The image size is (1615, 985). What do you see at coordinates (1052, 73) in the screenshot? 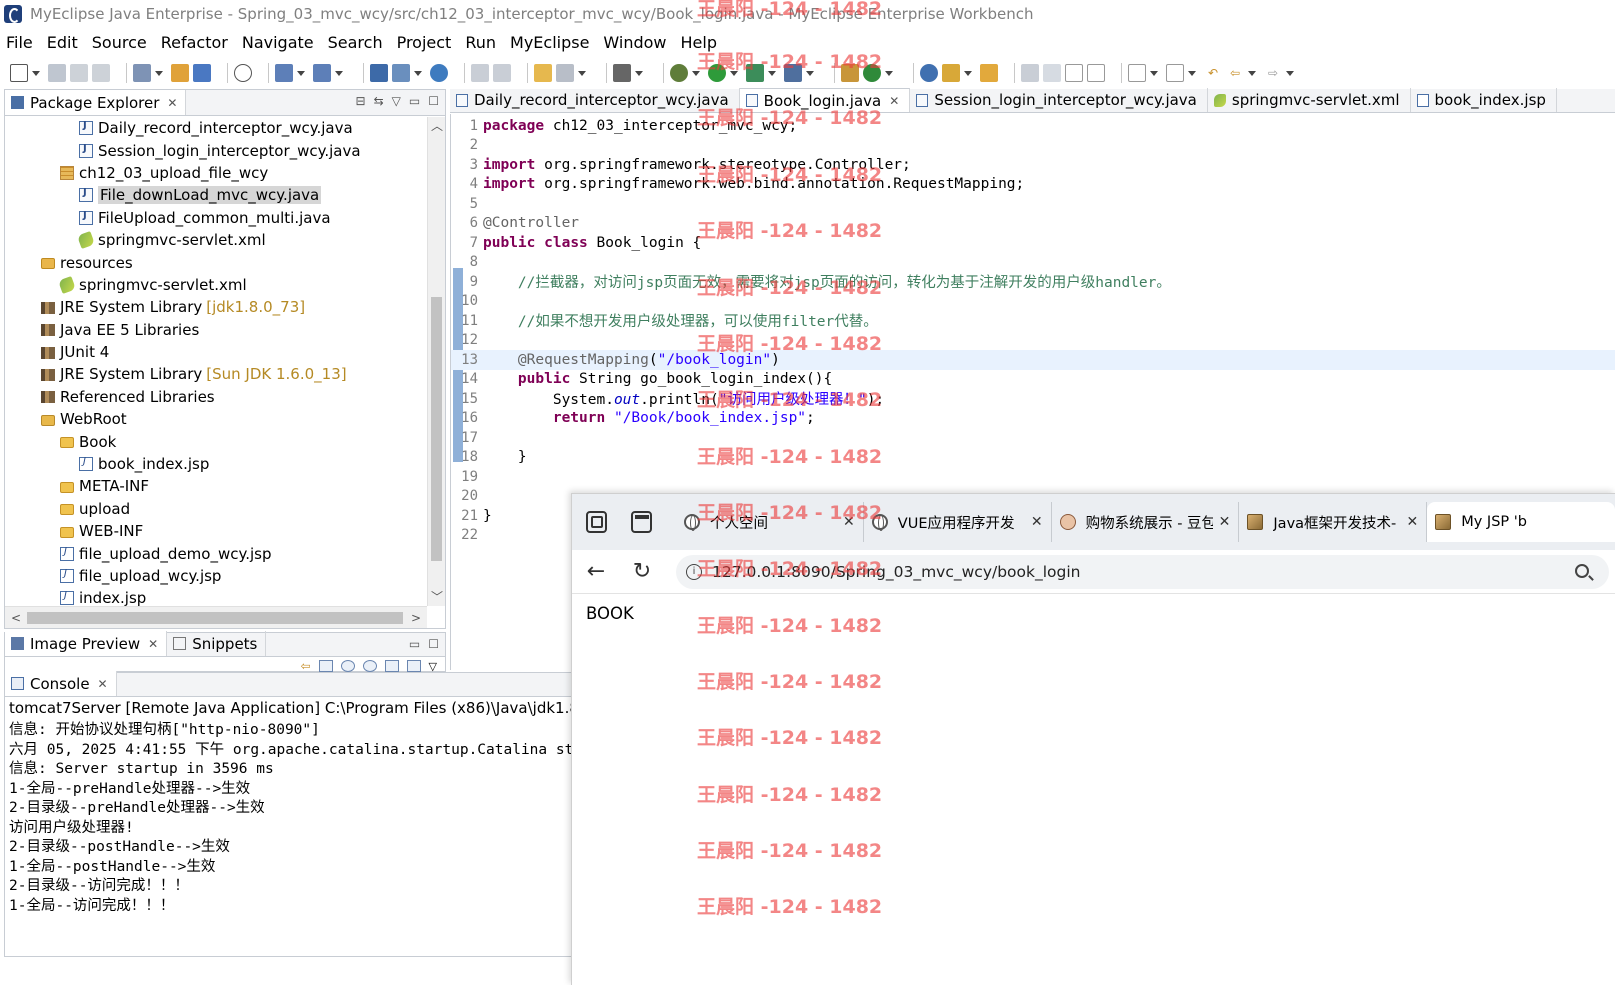
I see `pen-icon` at bounding box center [1052, 73].